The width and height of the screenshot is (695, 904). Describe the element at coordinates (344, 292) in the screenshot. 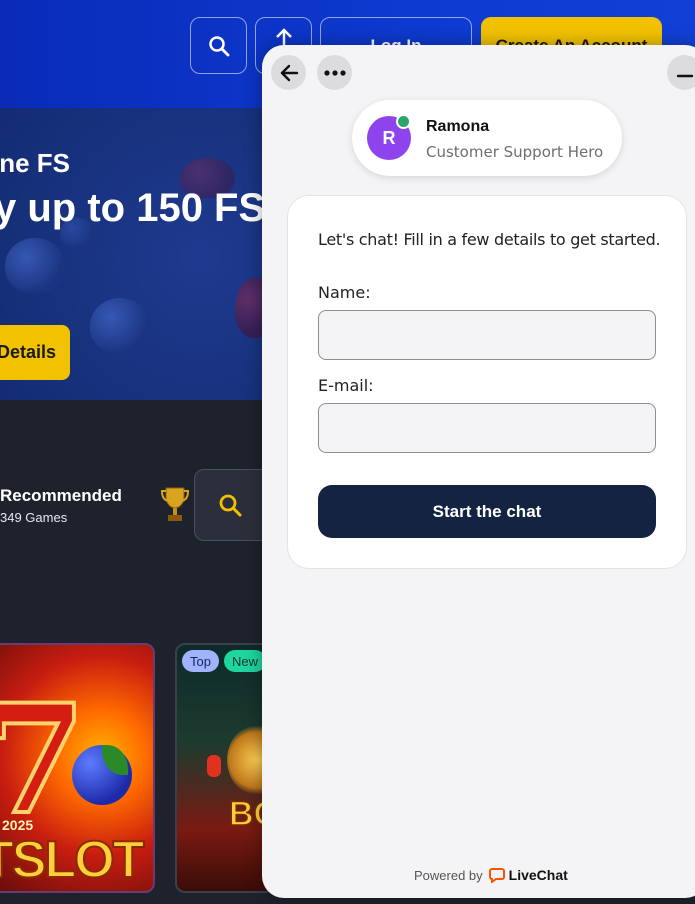

I see `name-label: Name:` at that location.